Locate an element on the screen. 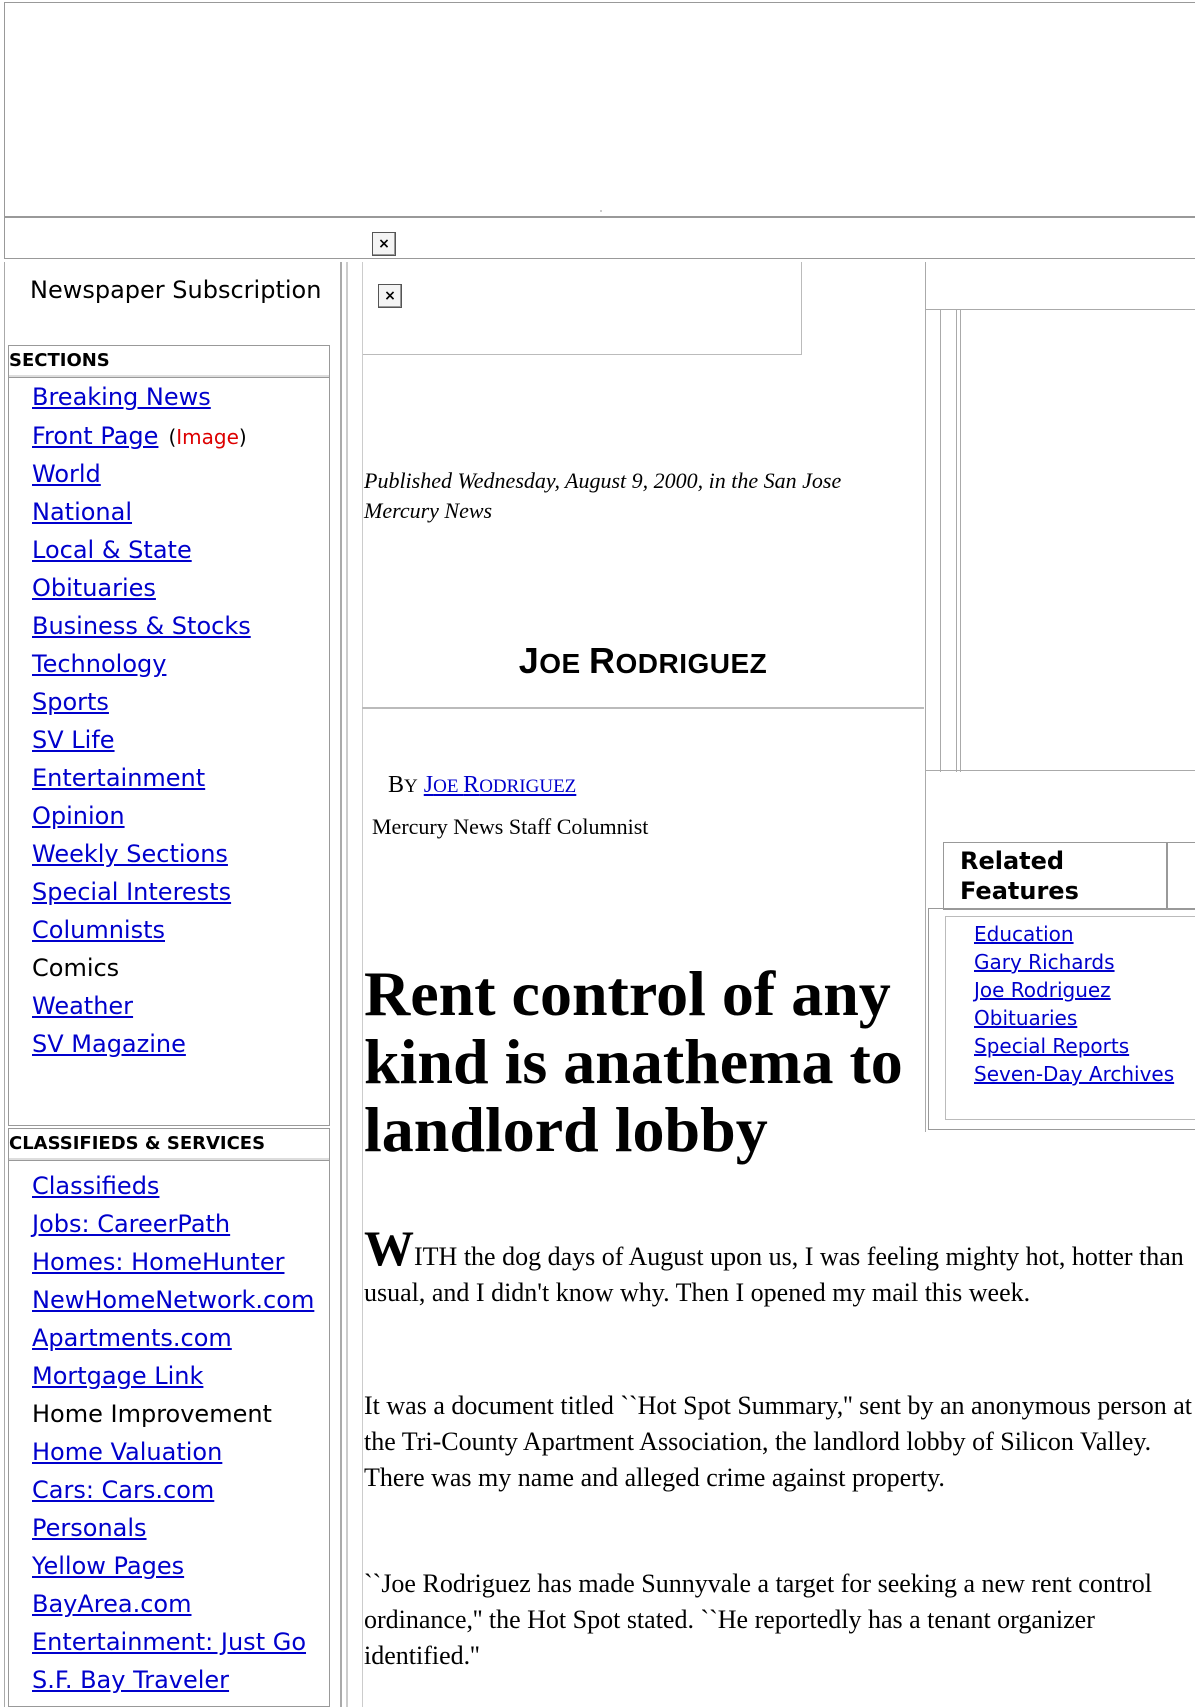  sidebar-item-columnists: Columnists is located at coordinates (98, 930).